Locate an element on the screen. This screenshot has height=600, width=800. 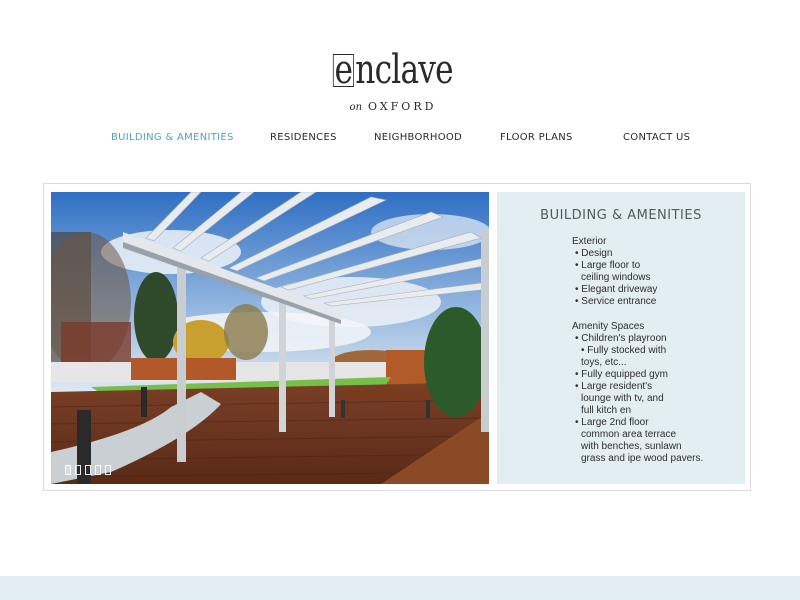
logo-subtitle: on OXFORD is located at coordinates (393, 106).